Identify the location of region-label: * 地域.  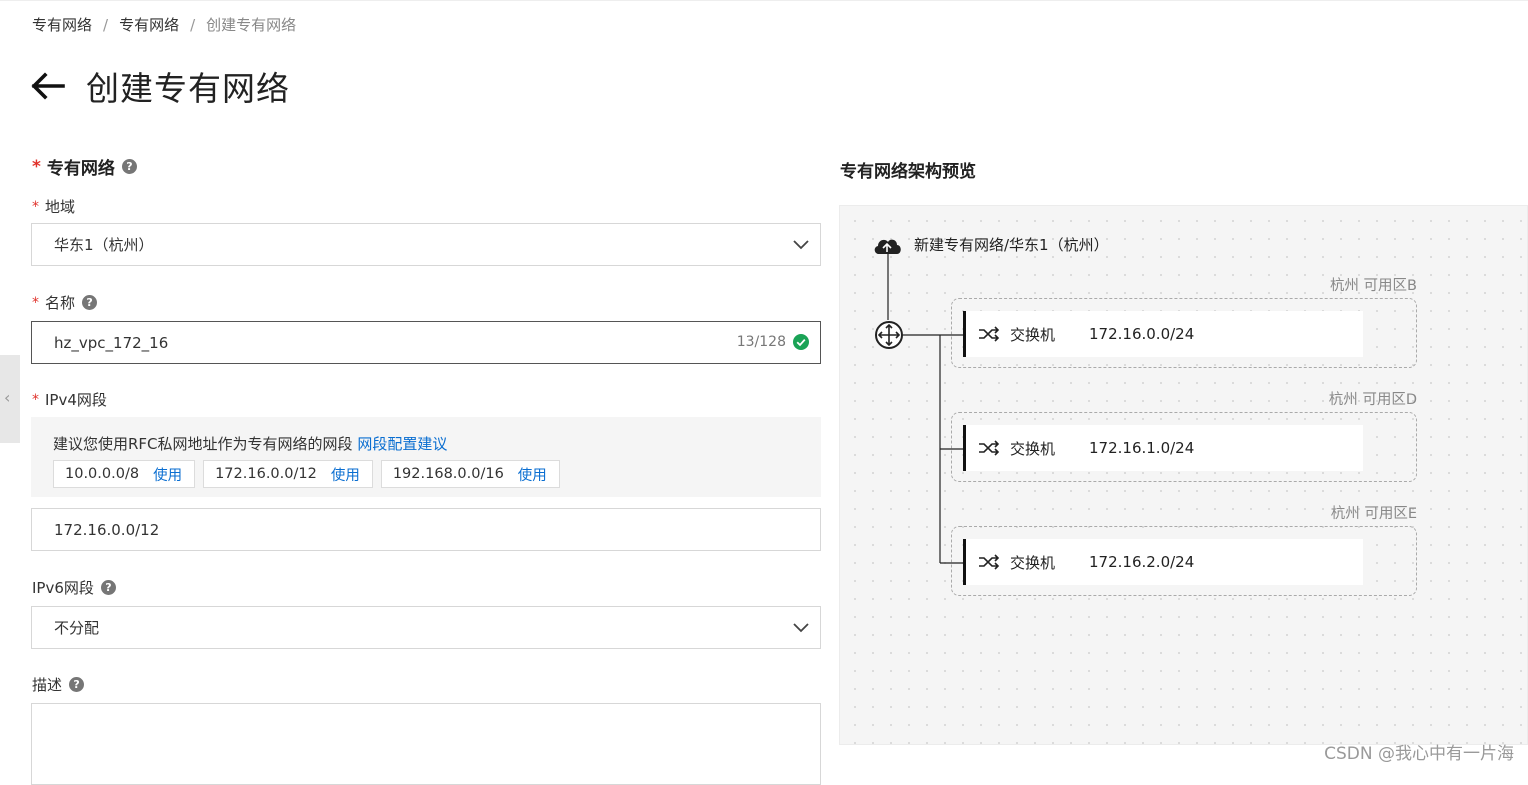
(53, 206).